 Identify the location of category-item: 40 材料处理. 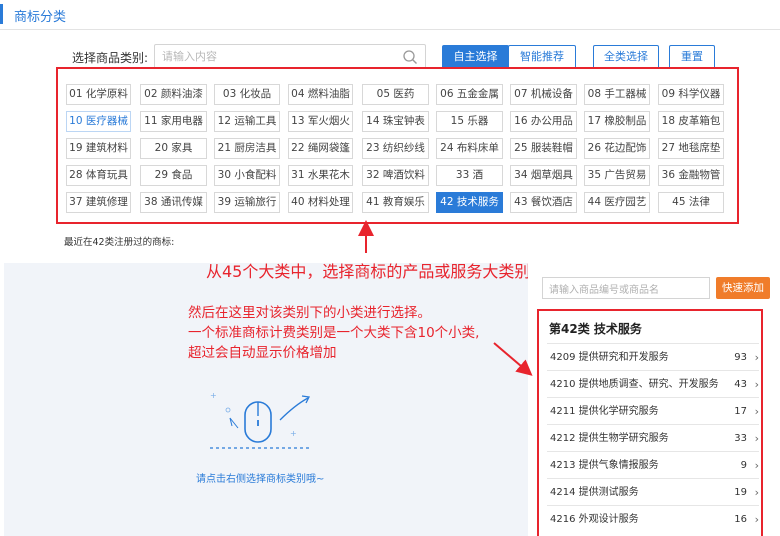
(320, 202).